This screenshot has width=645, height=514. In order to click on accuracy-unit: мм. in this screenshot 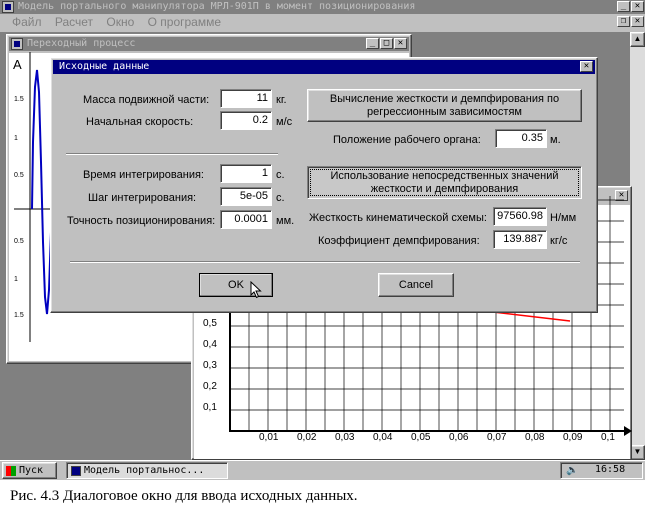, I will do `click(285, 221)`.